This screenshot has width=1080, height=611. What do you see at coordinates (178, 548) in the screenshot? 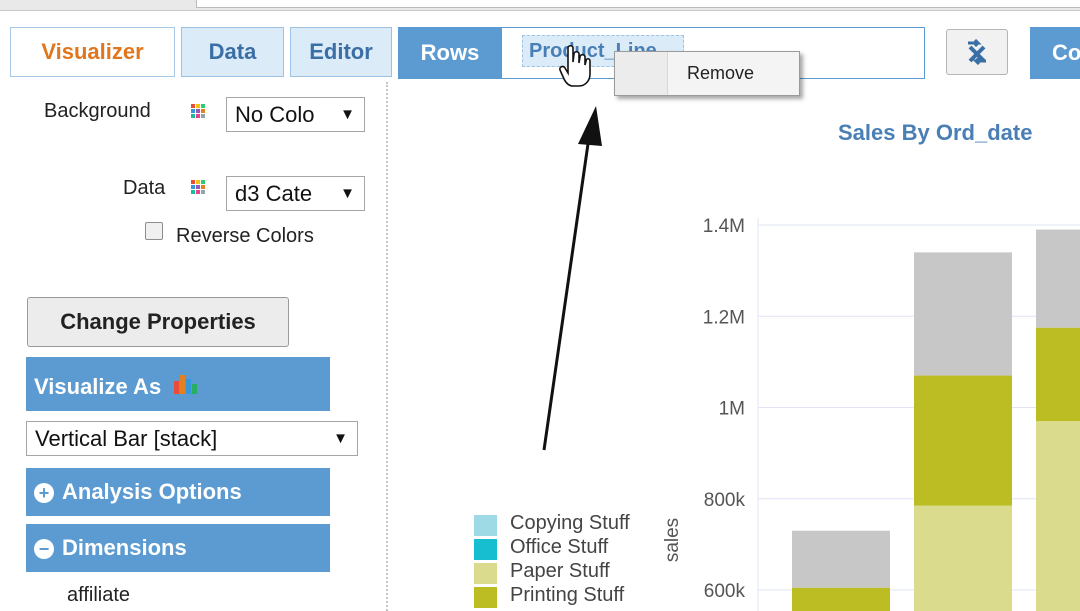
I see `dimensions-header: − Dimensions` at bounding box center [178, 548].